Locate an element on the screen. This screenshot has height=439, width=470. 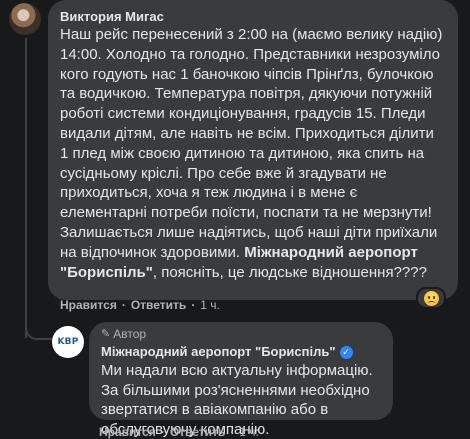
comment-text-end: , поясніть, це людське відношення???? is located at coordinates (289, 272).